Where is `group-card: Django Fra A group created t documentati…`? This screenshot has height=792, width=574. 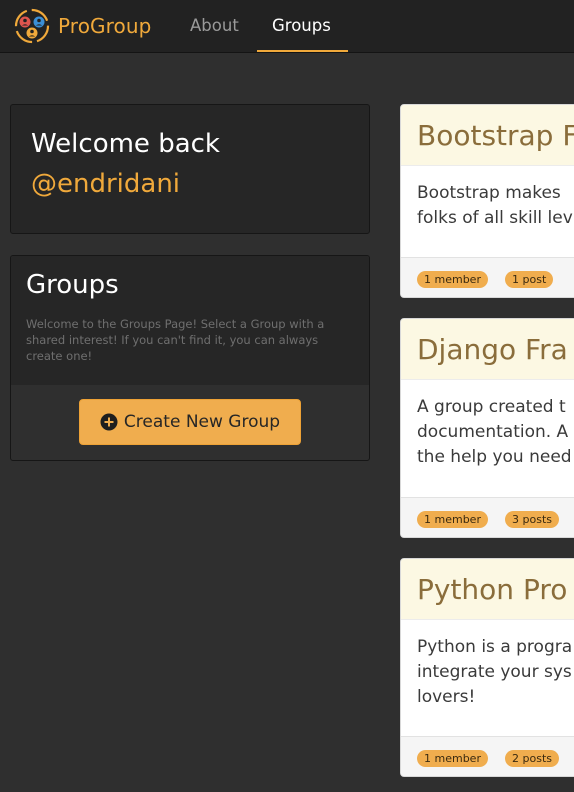
group-card: Django Fra A group created t documentati… is located at coordinates (487, 428).